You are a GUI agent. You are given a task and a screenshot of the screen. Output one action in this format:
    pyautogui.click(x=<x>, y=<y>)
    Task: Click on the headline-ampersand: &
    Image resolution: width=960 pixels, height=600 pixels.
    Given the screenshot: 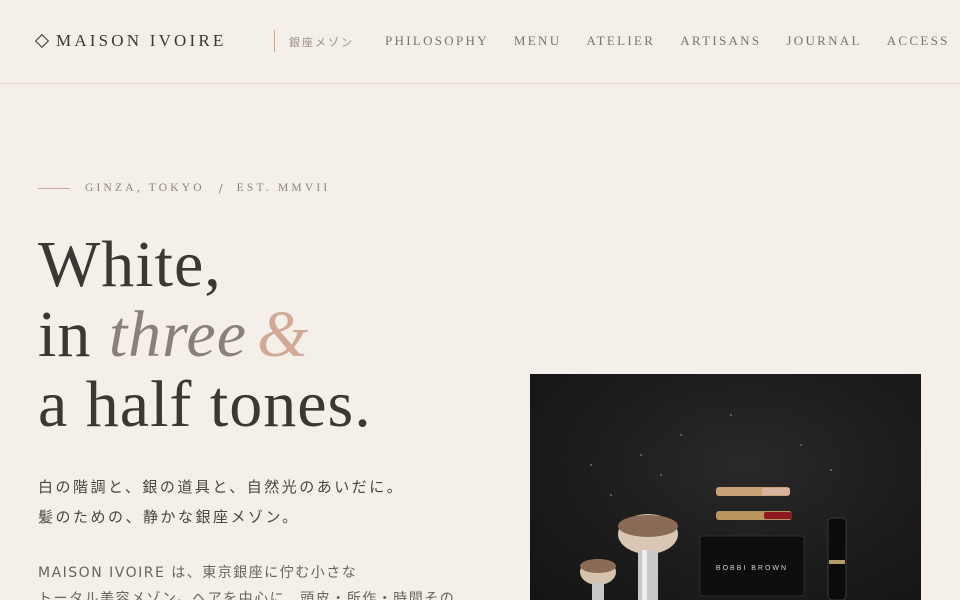 What is the action you would take?
    pyautogui.click(x=283, y=334)
    